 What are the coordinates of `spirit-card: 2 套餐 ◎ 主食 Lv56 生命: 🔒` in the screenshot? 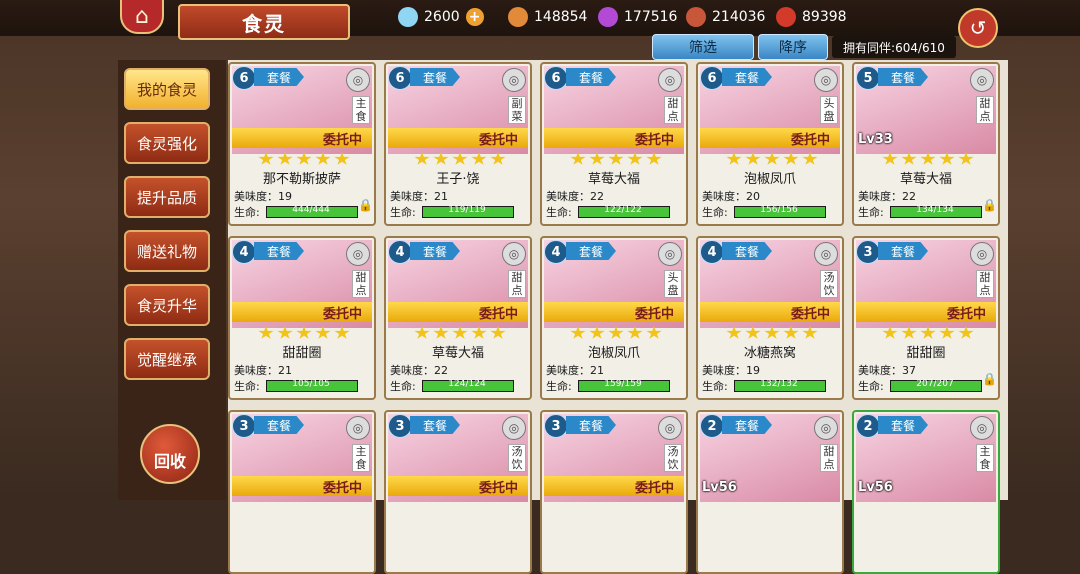 It's located at (926, 492).